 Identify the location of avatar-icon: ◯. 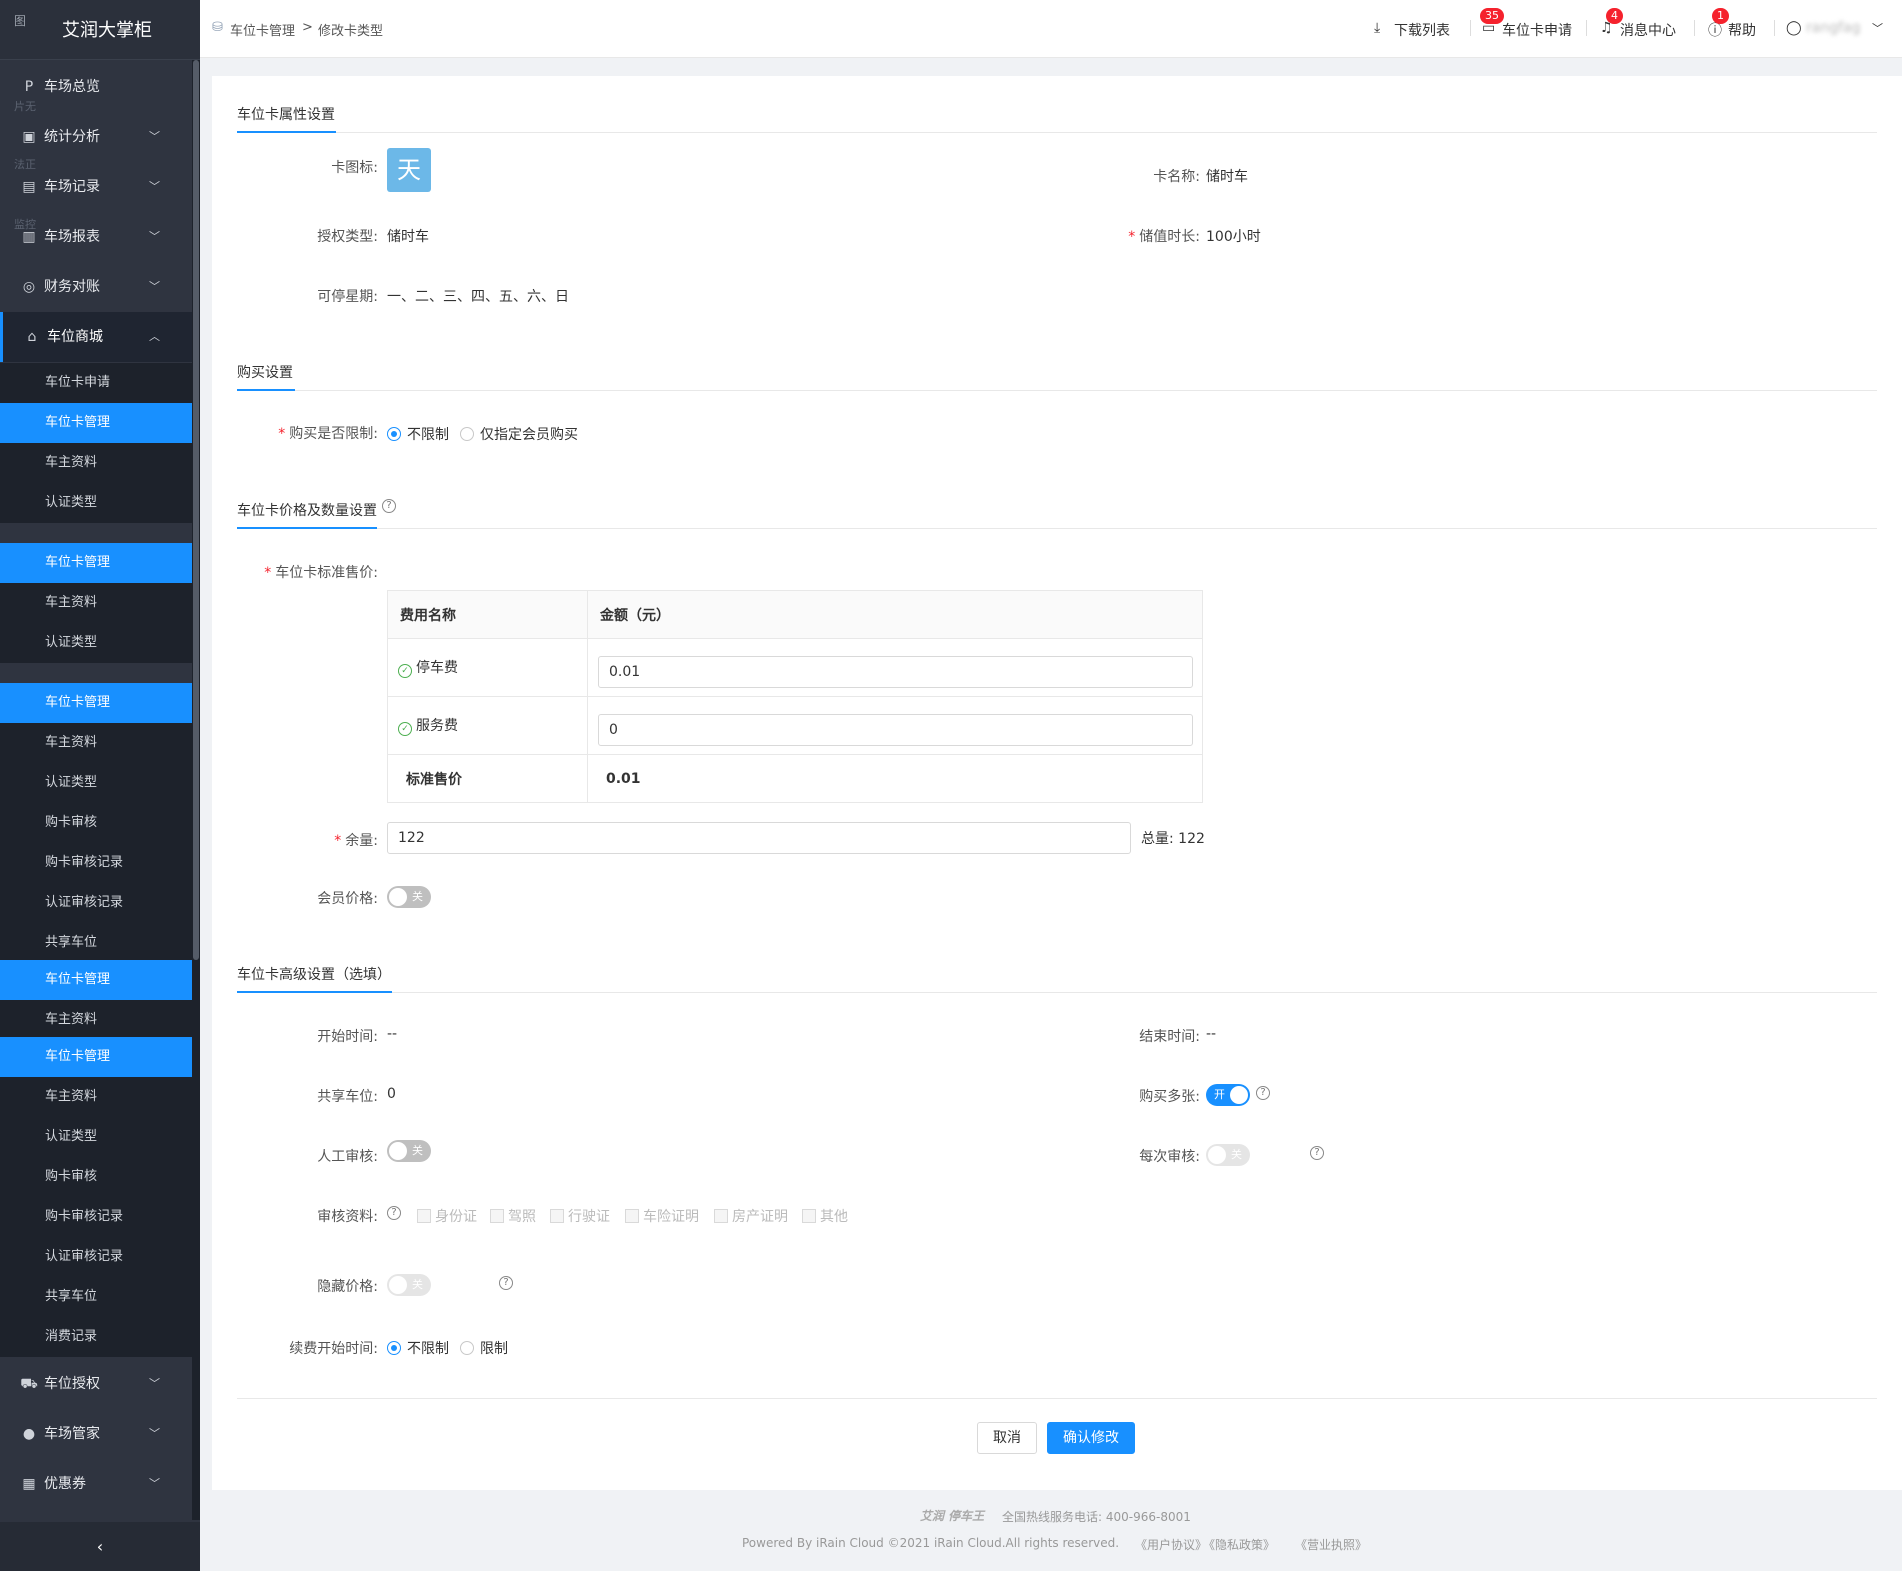
(1794, 28).